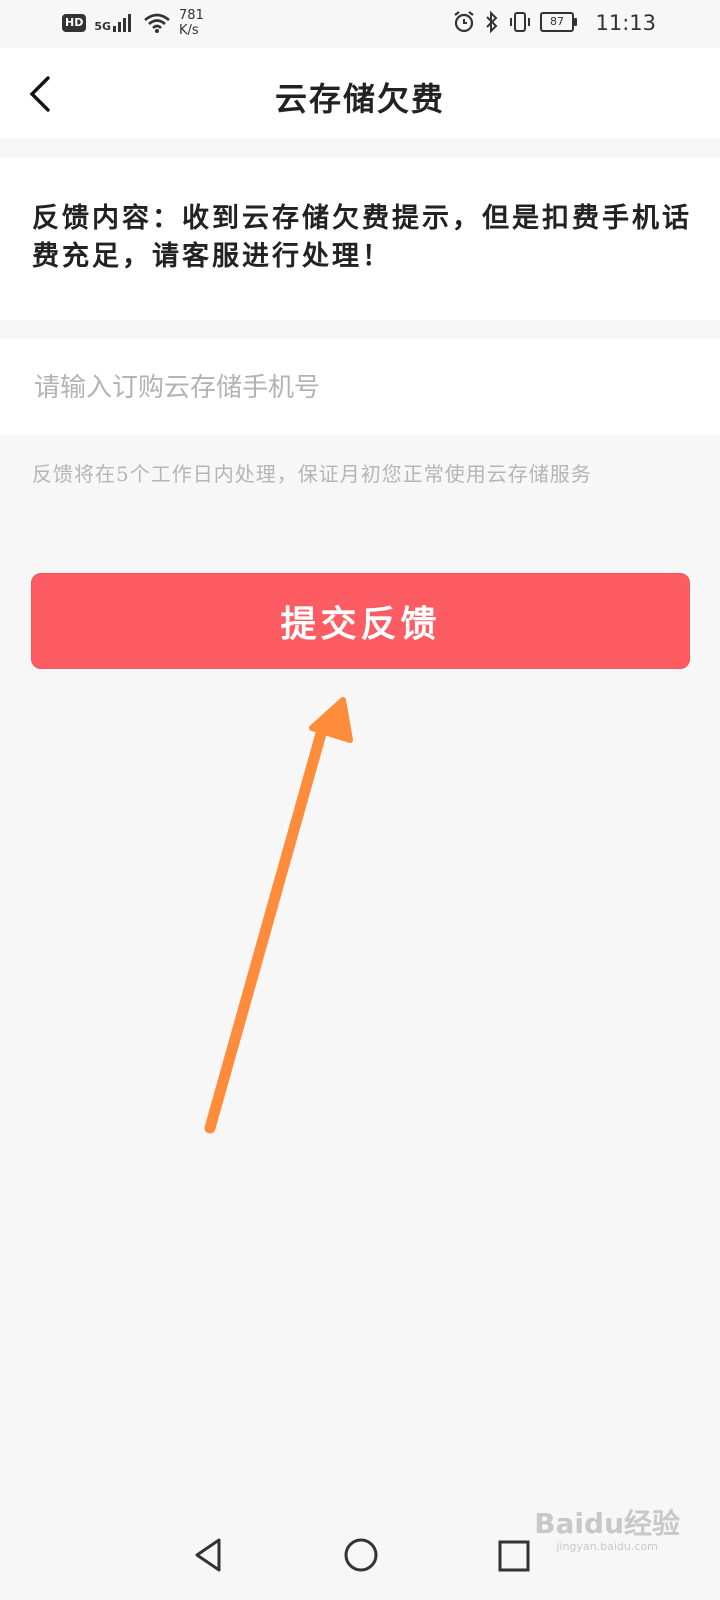  I want to click on status-right-icons: 87, so click(514, 22).